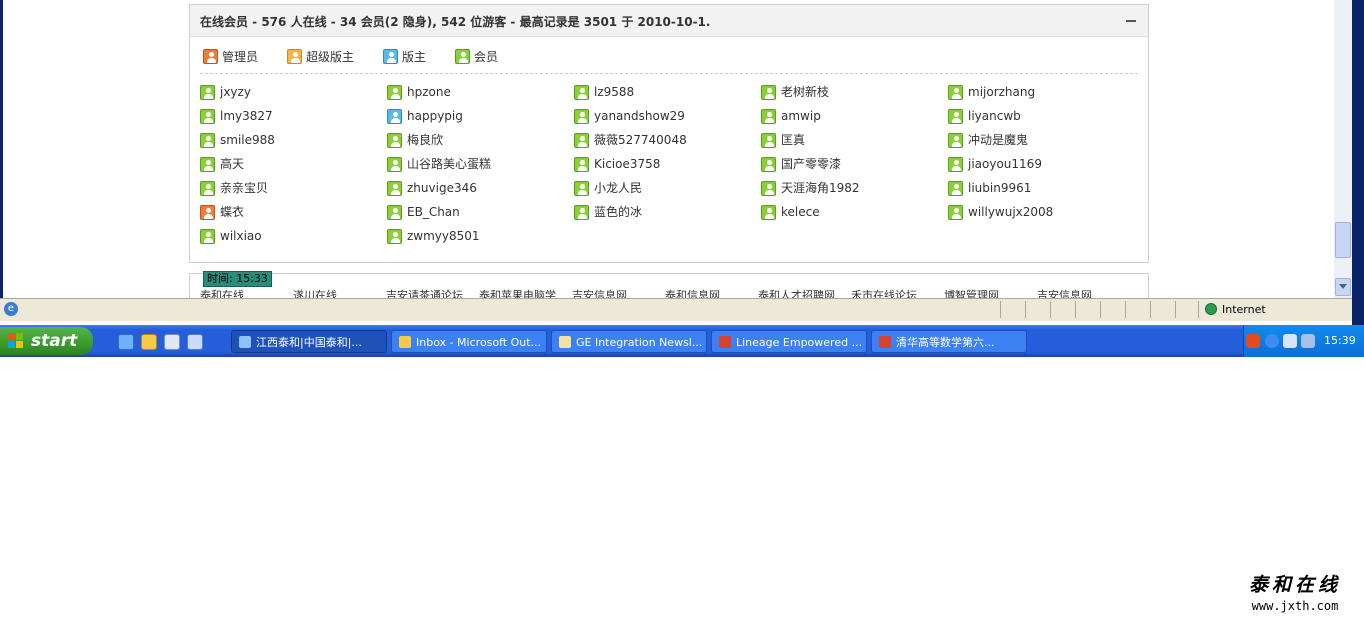 The image size is (1364, 617). What do you see at coordinates (232, 212) in the screenshot?
I see `member-name-link: 蝶衣` at bounding box center [232, 212].